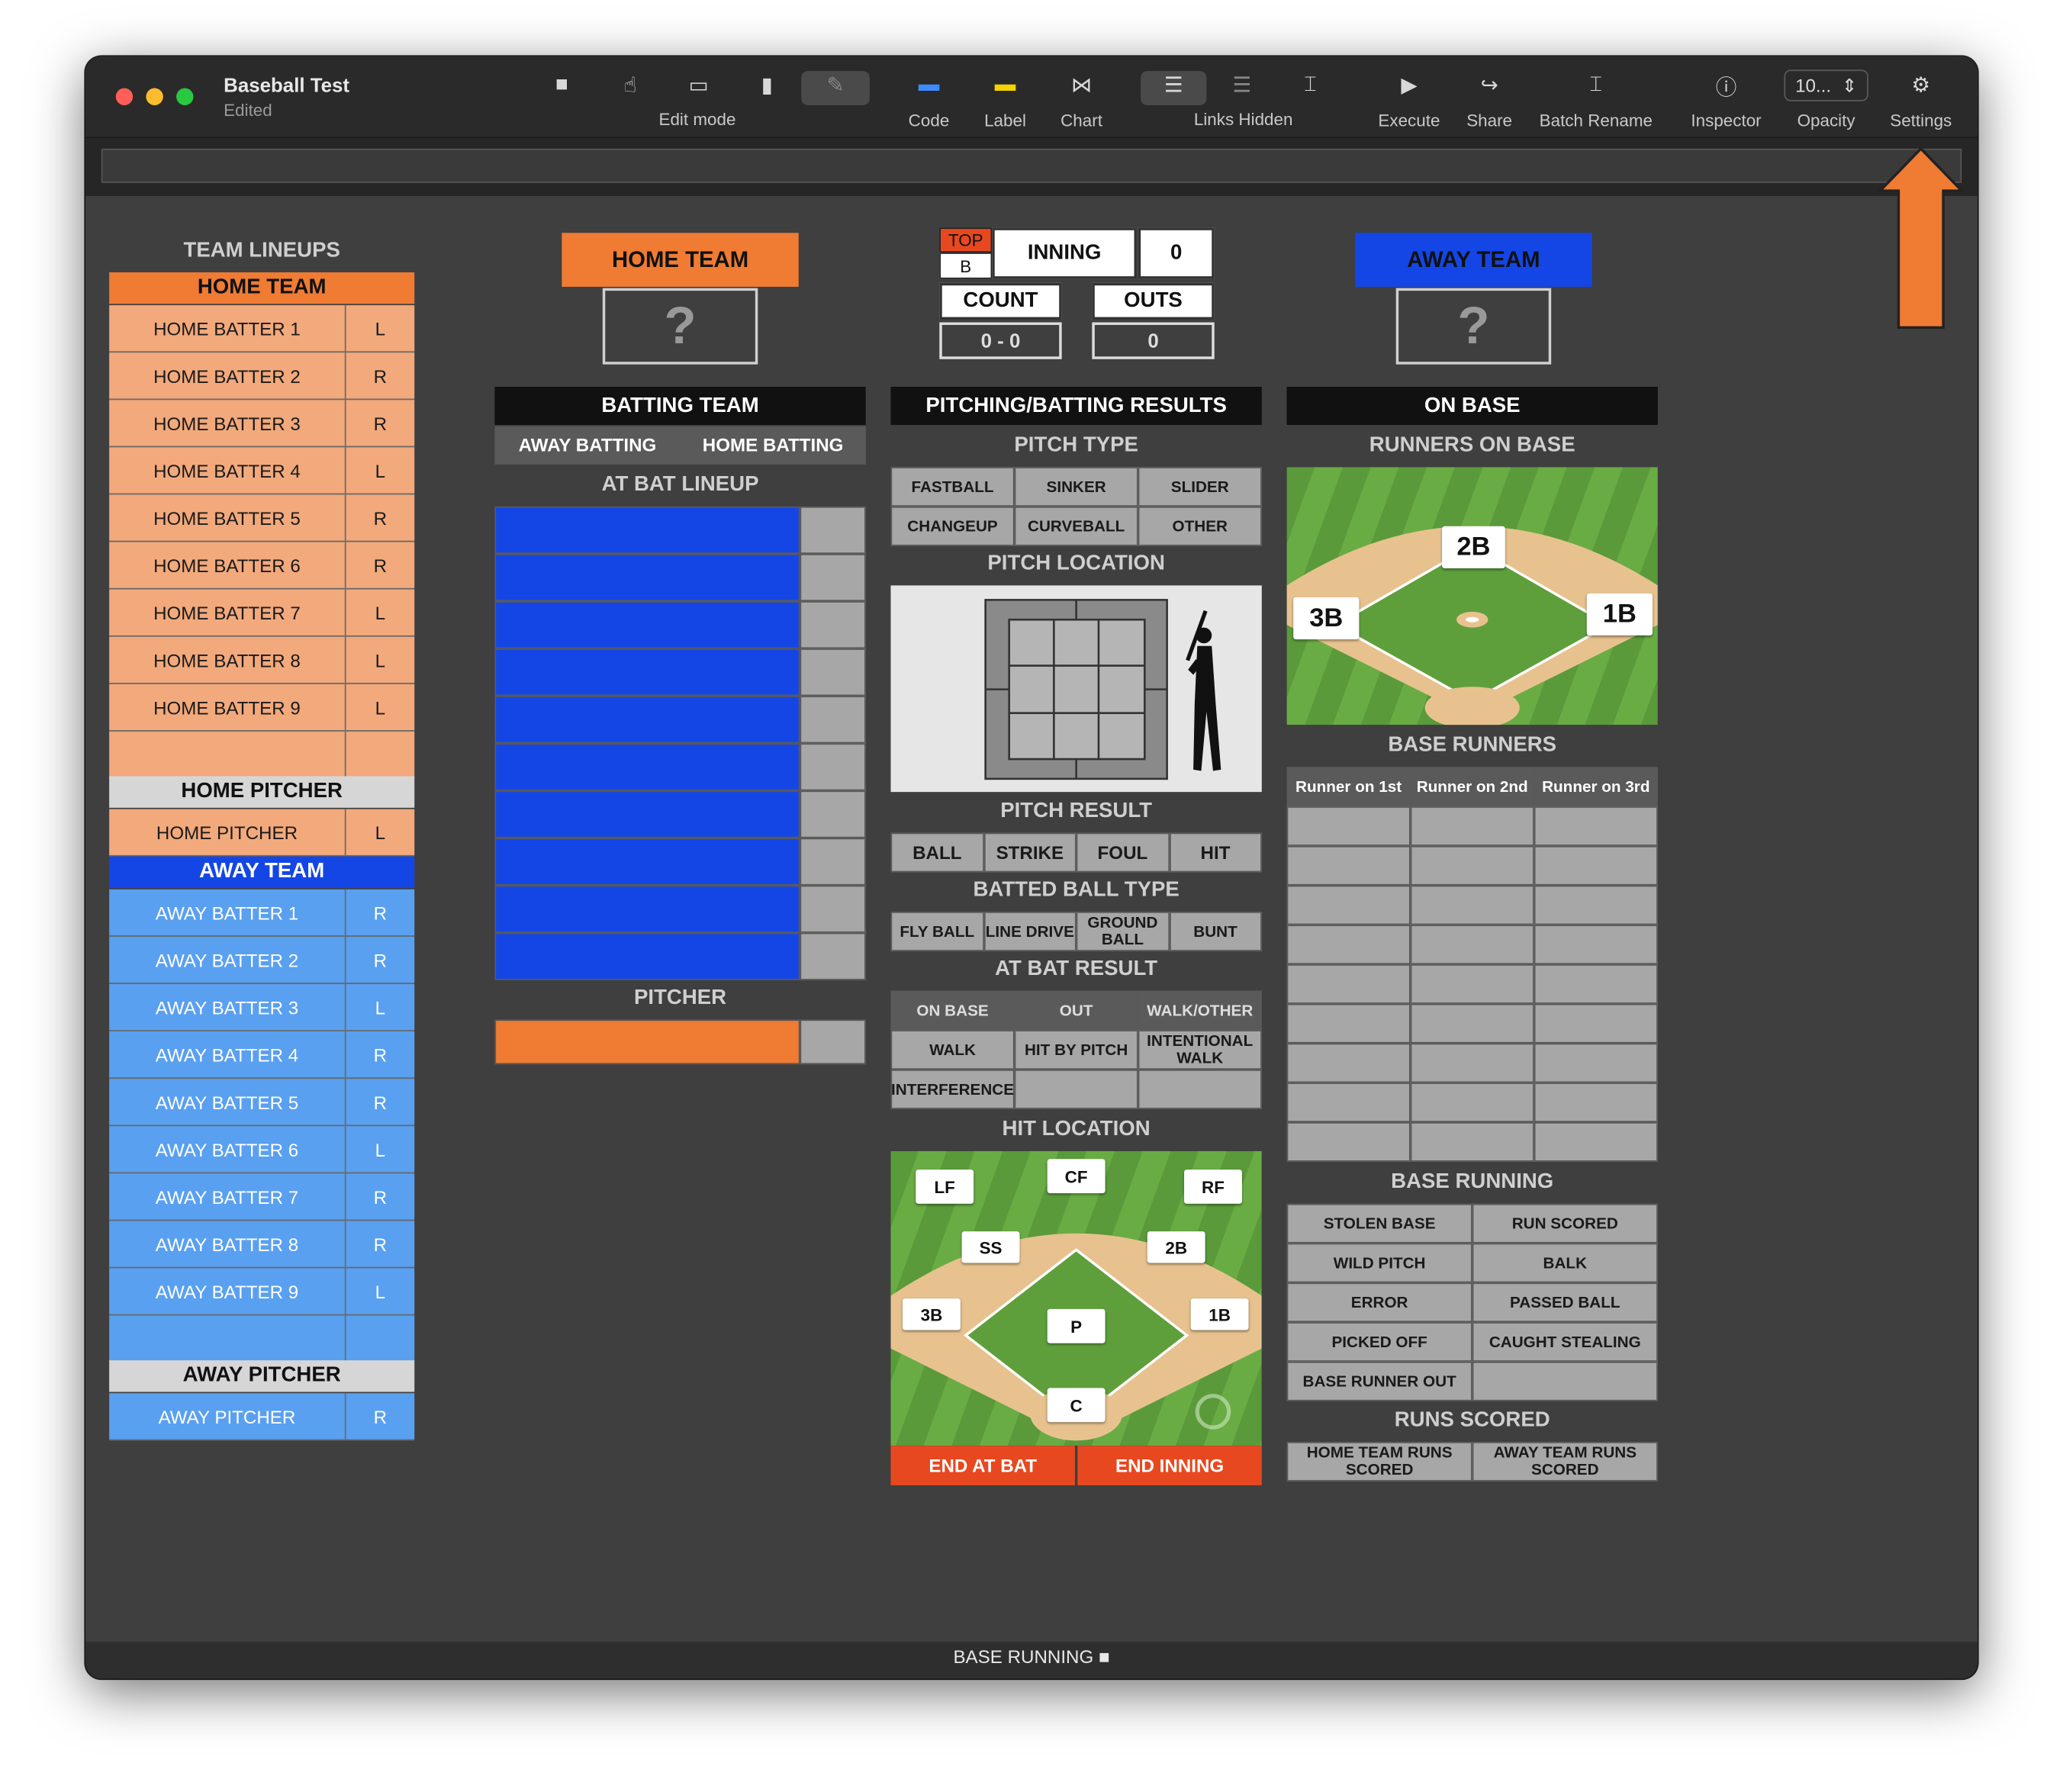  Describe the element at coordinates (1565, 1381) in the screenshot. I see `base-running-button` at that location.